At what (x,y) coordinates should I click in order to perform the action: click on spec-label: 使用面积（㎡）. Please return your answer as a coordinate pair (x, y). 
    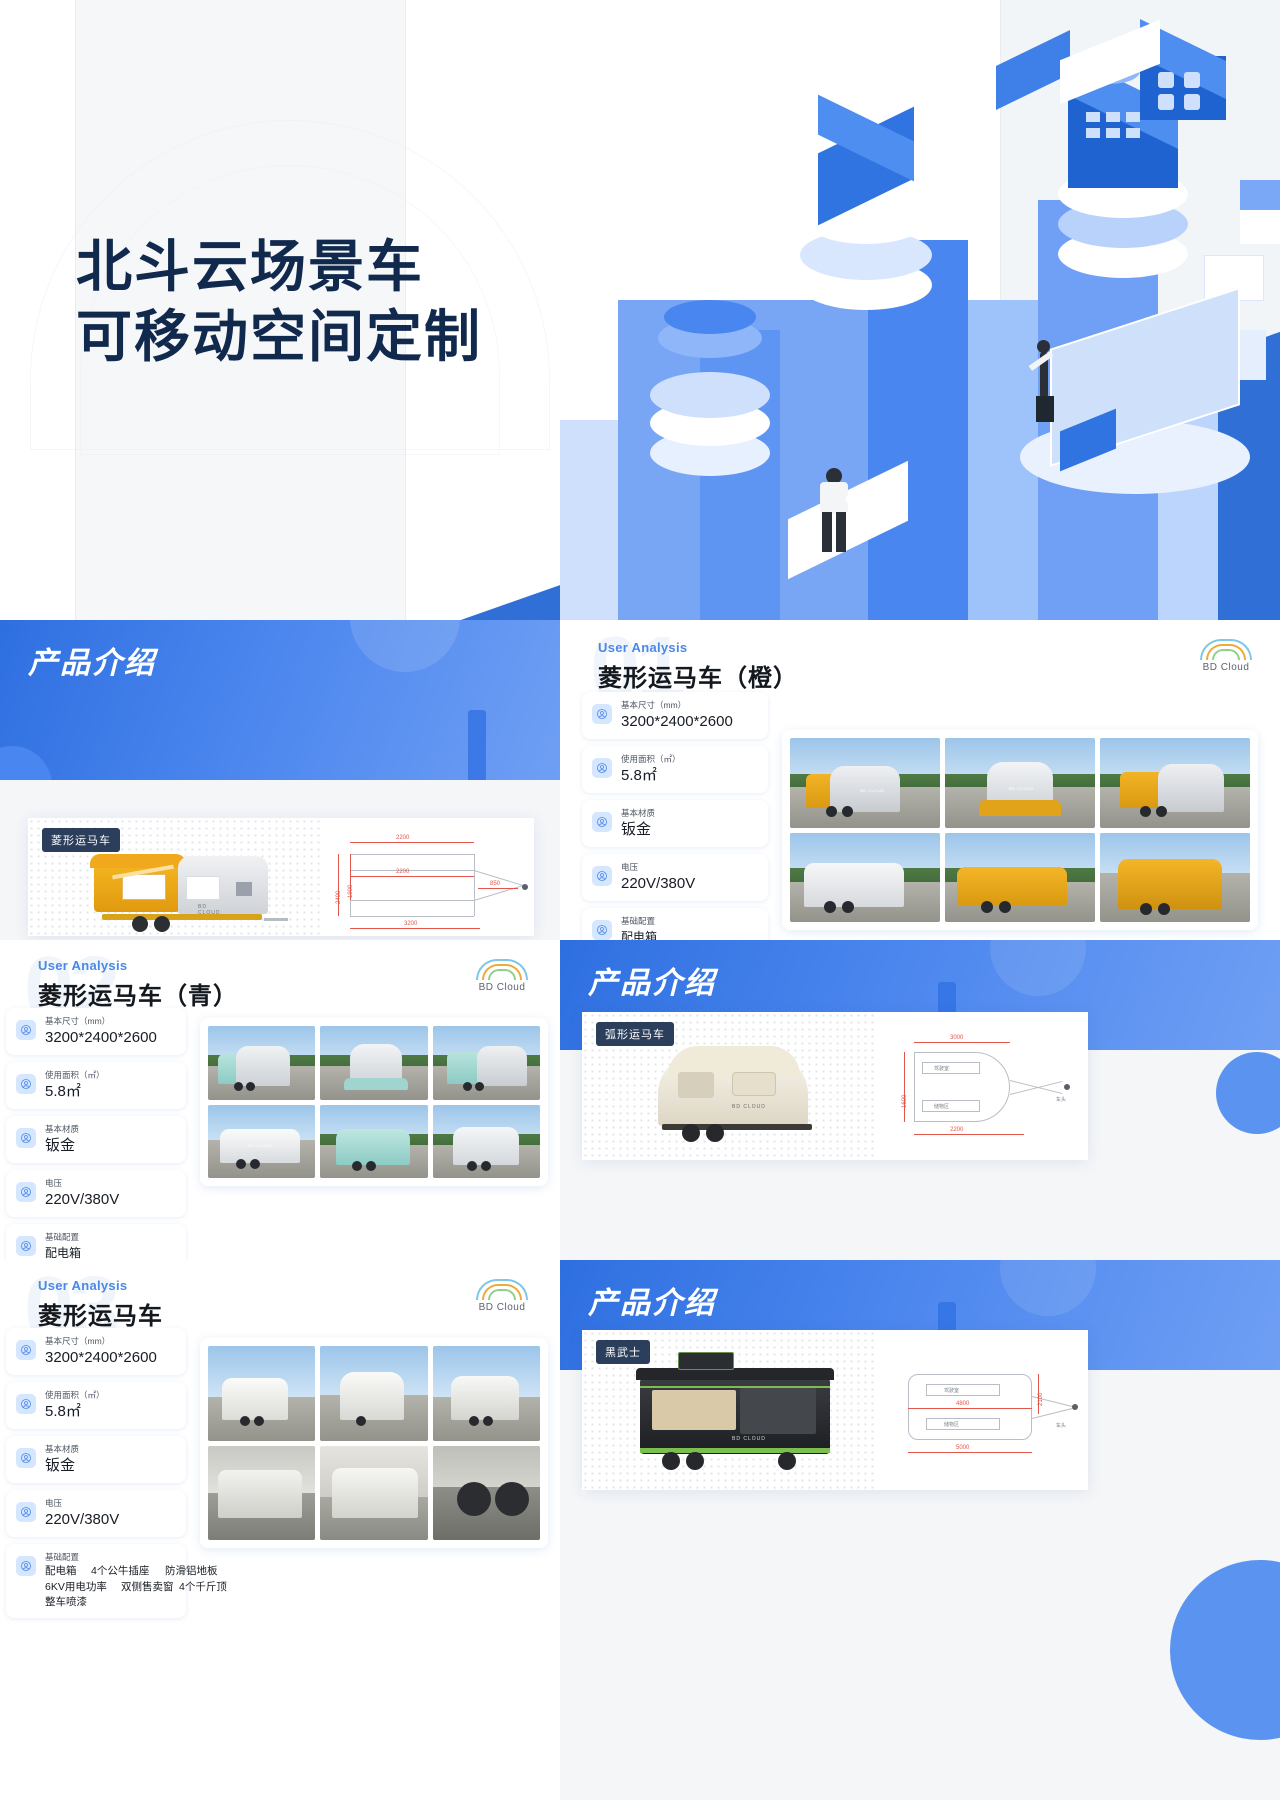
    Looking at the image, I should click on (75, 1395).